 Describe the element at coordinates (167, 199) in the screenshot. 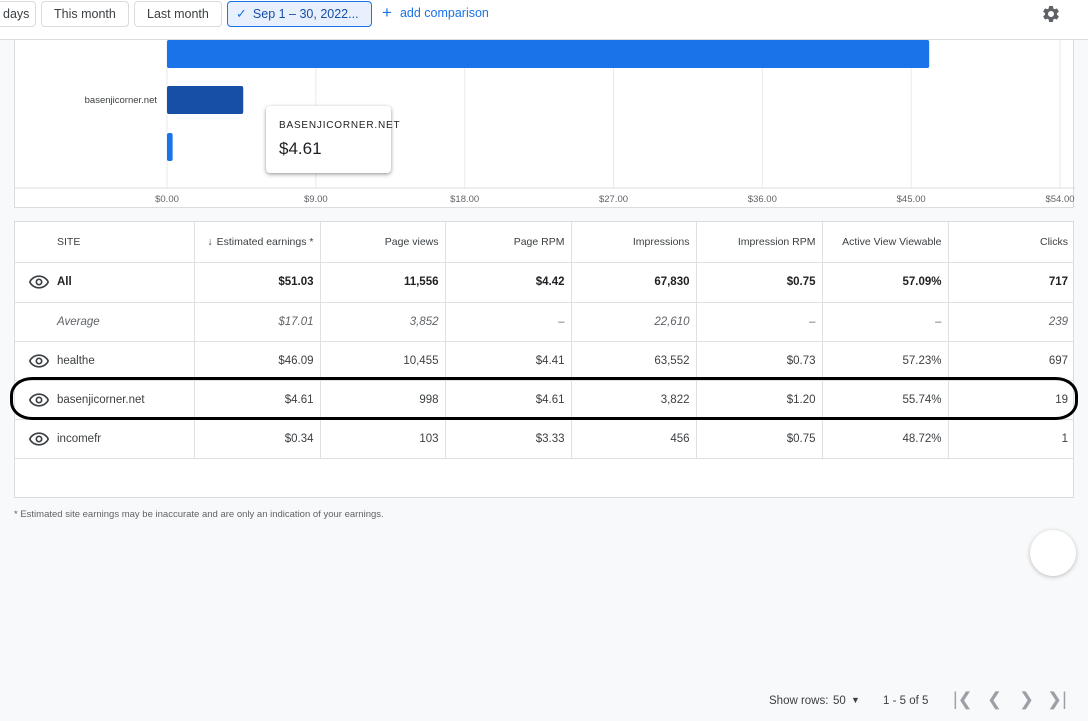

I see `x-tick-label: $0.00` at that location.